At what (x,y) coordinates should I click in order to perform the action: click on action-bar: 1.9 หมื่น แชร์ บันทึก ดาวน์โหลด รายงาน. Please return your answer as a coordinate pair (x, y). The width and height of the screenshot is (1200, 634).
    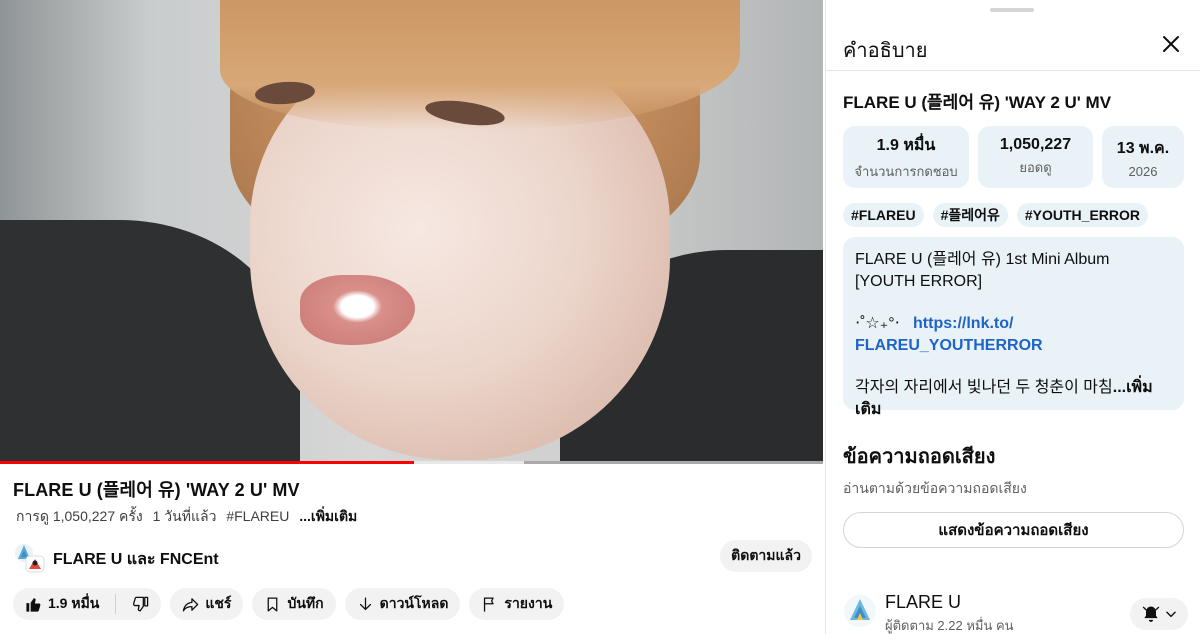
    Looking at the image, I should click on (289, 604).